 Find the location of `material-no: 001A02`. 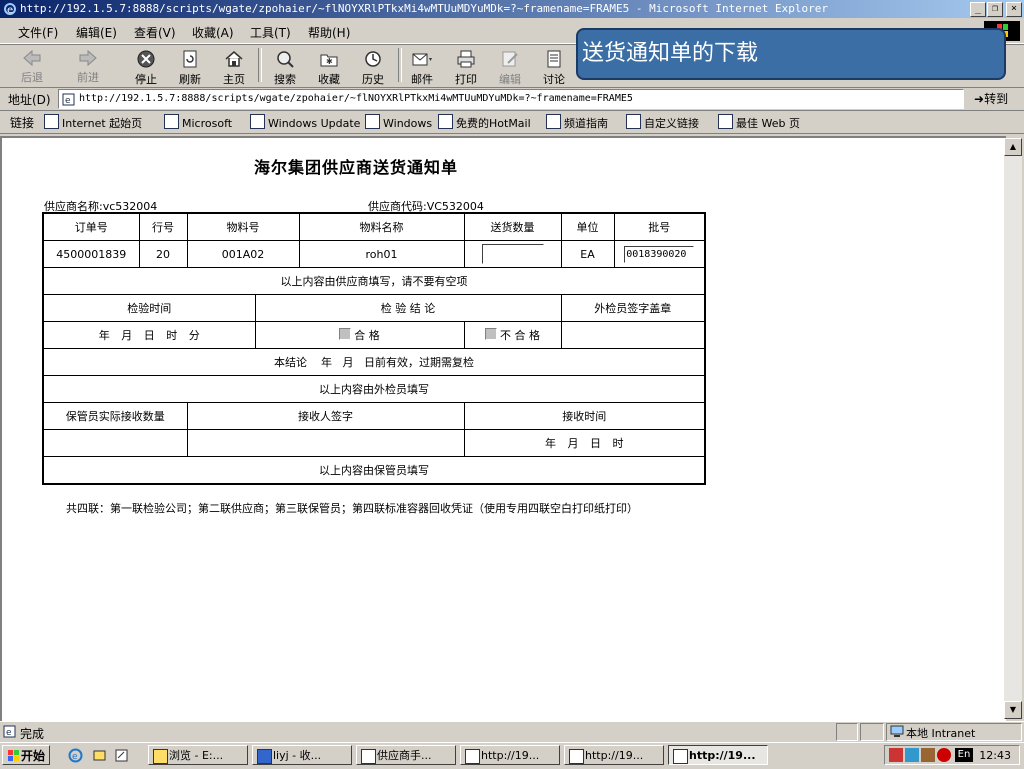

material-no: 001A02 is located at coordinates (243, 254).